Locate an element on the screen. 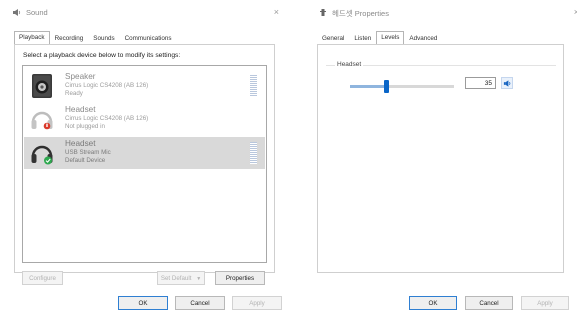  device-item-headset-default: Headset USB Stream Mic Default Device is located at coordinates (144, 153).